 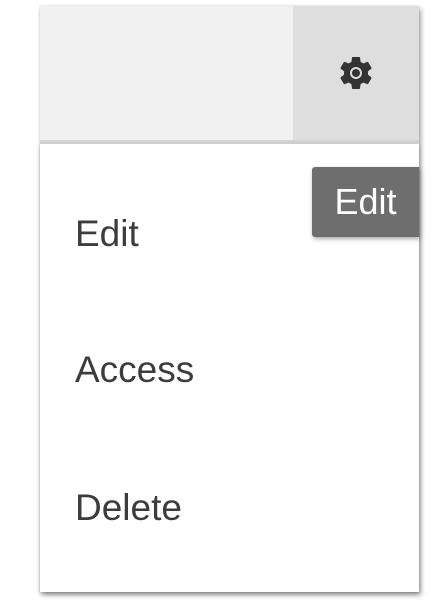 I want to click on edit-tooltip: Edit, so click(x=365, y=202).